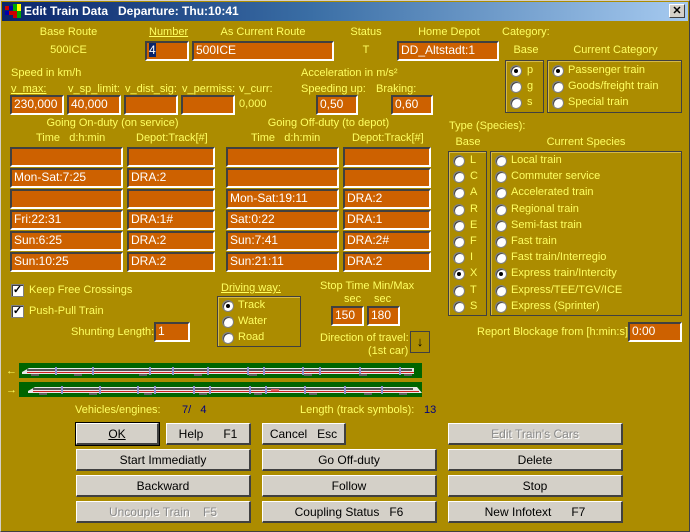 This screenshot has height=532, width=690. Describe the element at coordinates (535, 434) in the screenshot. I see `edit-train-cars-button: Edit Train's Cars` at that location.